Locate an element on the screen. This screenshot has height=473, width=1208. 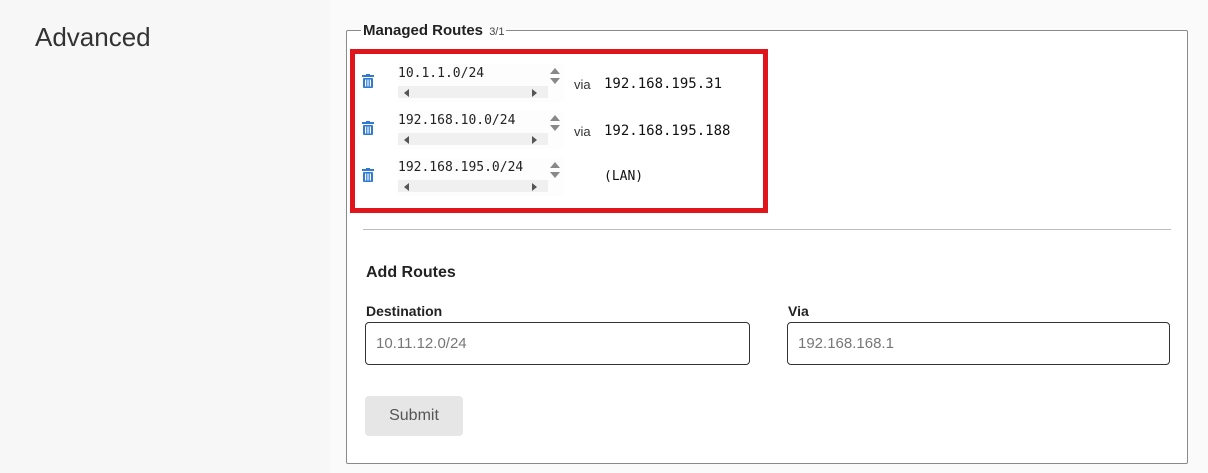
route-via: 192.168.195.188 is located at coordinates (667, 131).